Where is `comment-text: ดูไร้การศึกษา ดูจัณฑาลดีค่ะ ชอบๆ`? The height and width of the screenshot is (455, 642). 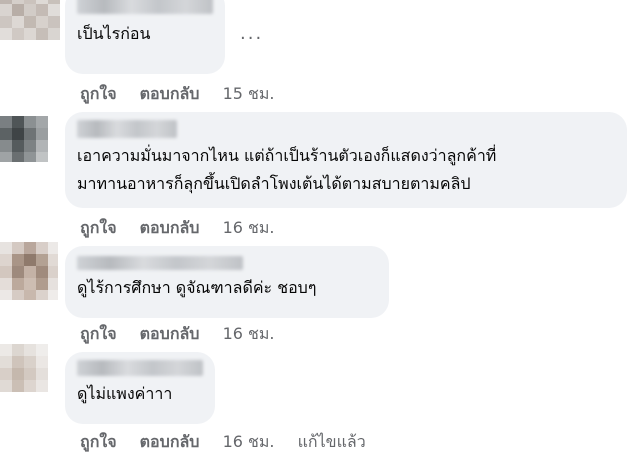
comment-text: ดูไร้การศึกษา ดูจัณฑาลดีค่ะ ชอบๆ is located at coordinates (227, 288).